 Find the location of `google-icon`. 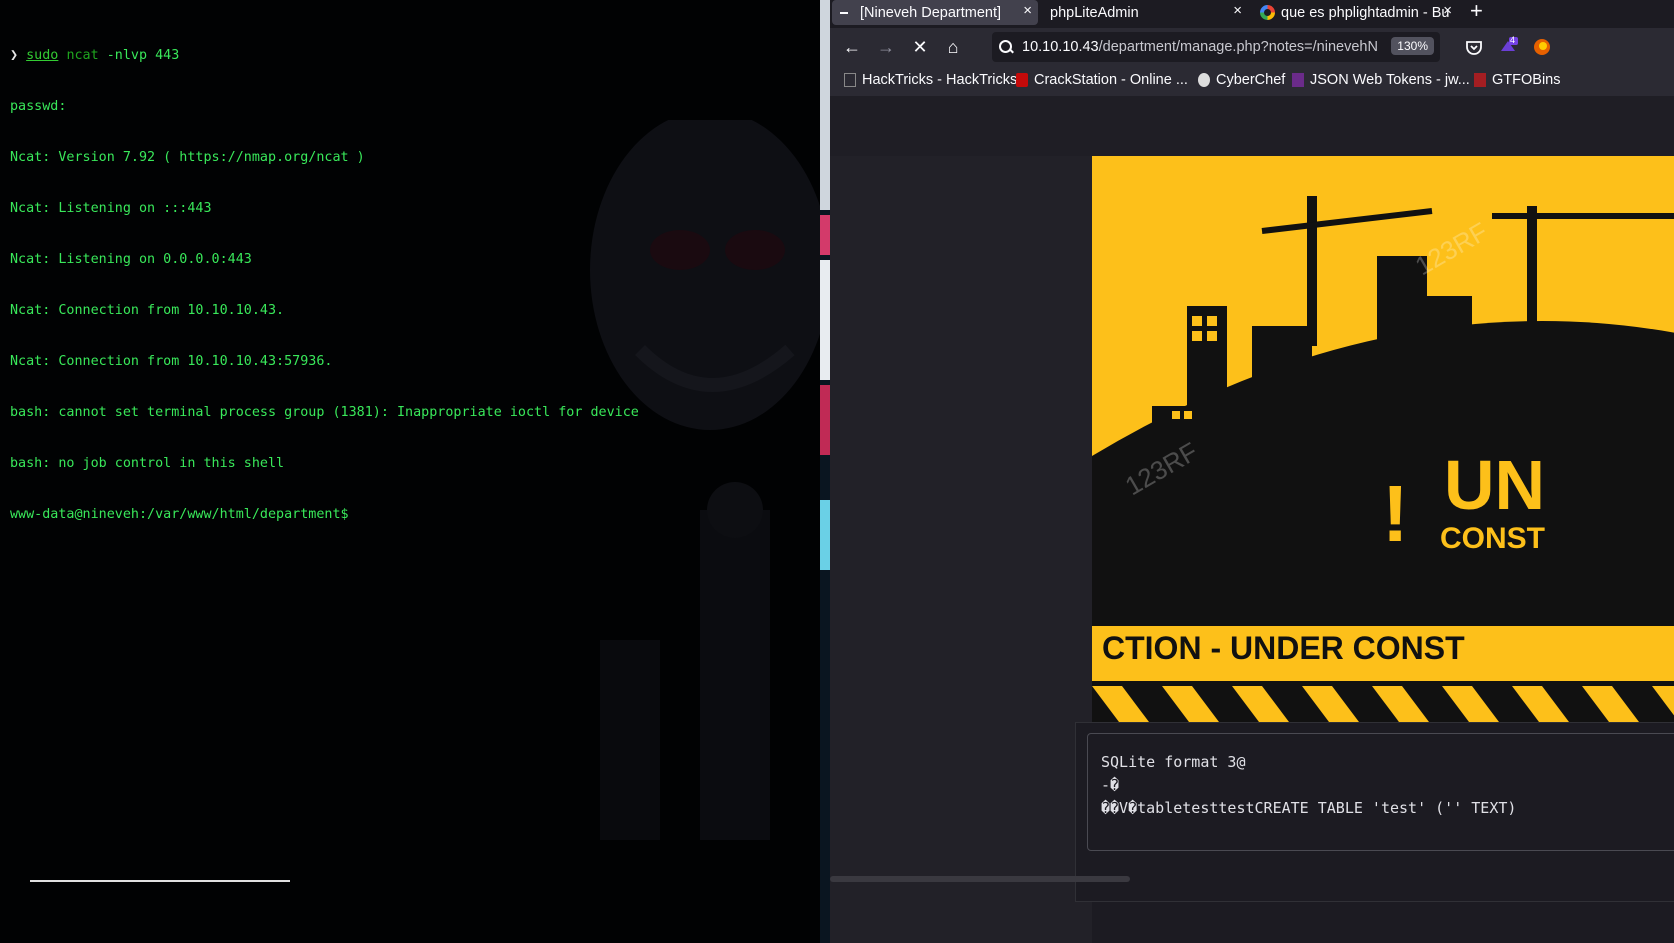

google-icon is located at coordinates (1267, 12).